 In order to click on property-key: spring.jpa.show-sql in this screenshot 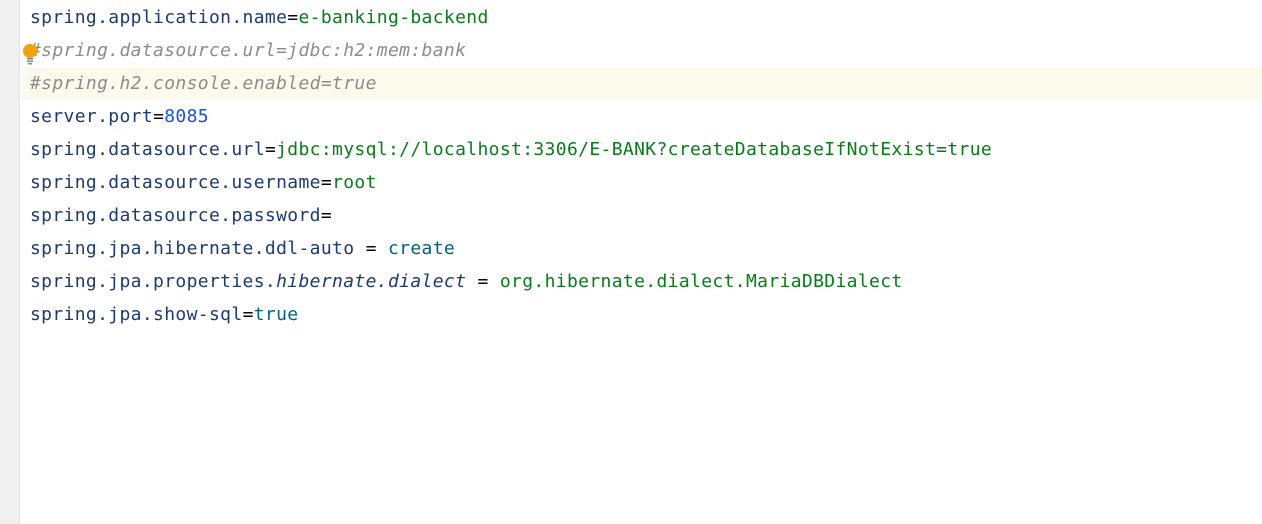, I will do `click(136, 314)`.